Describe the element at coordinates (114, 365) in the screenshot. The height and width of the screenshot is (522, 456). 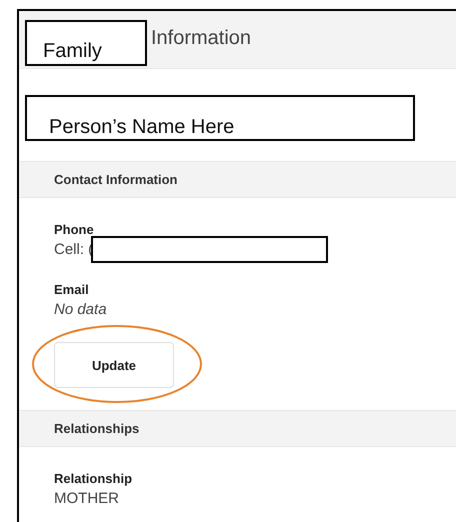
I see `update-button: Update` at that location.